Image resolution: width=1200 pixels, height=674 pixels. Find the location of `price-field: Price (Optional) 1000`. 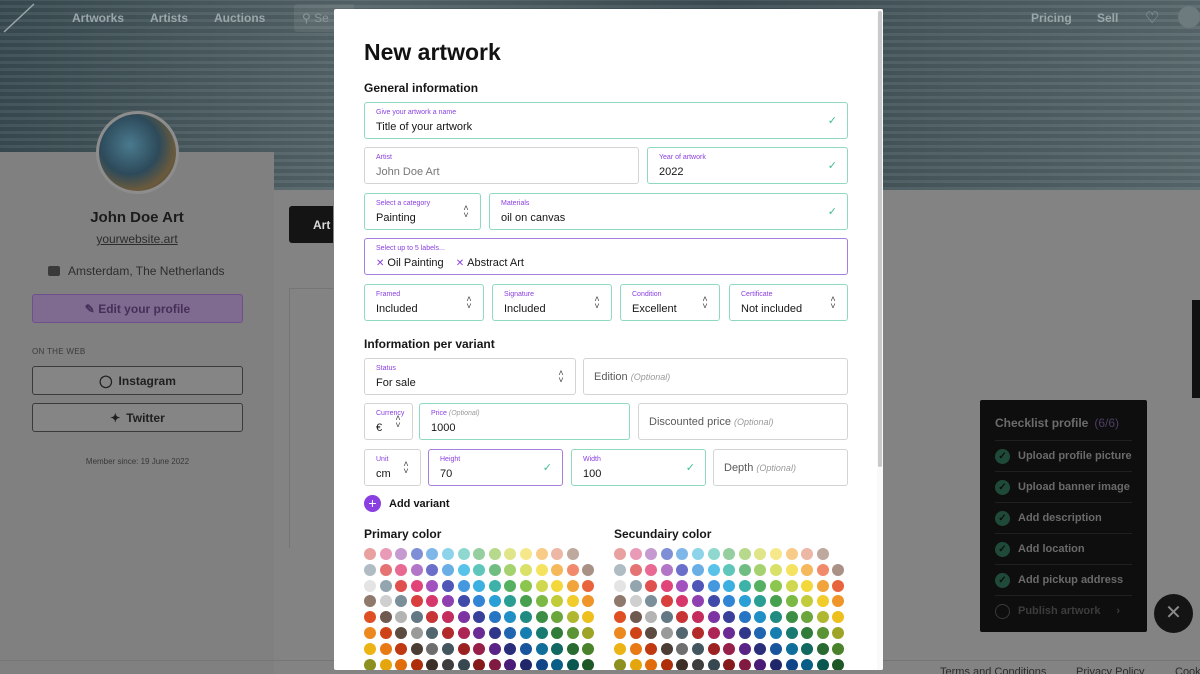

price-field: Price (Optional) 1000 is located at coordinates (524, 421).